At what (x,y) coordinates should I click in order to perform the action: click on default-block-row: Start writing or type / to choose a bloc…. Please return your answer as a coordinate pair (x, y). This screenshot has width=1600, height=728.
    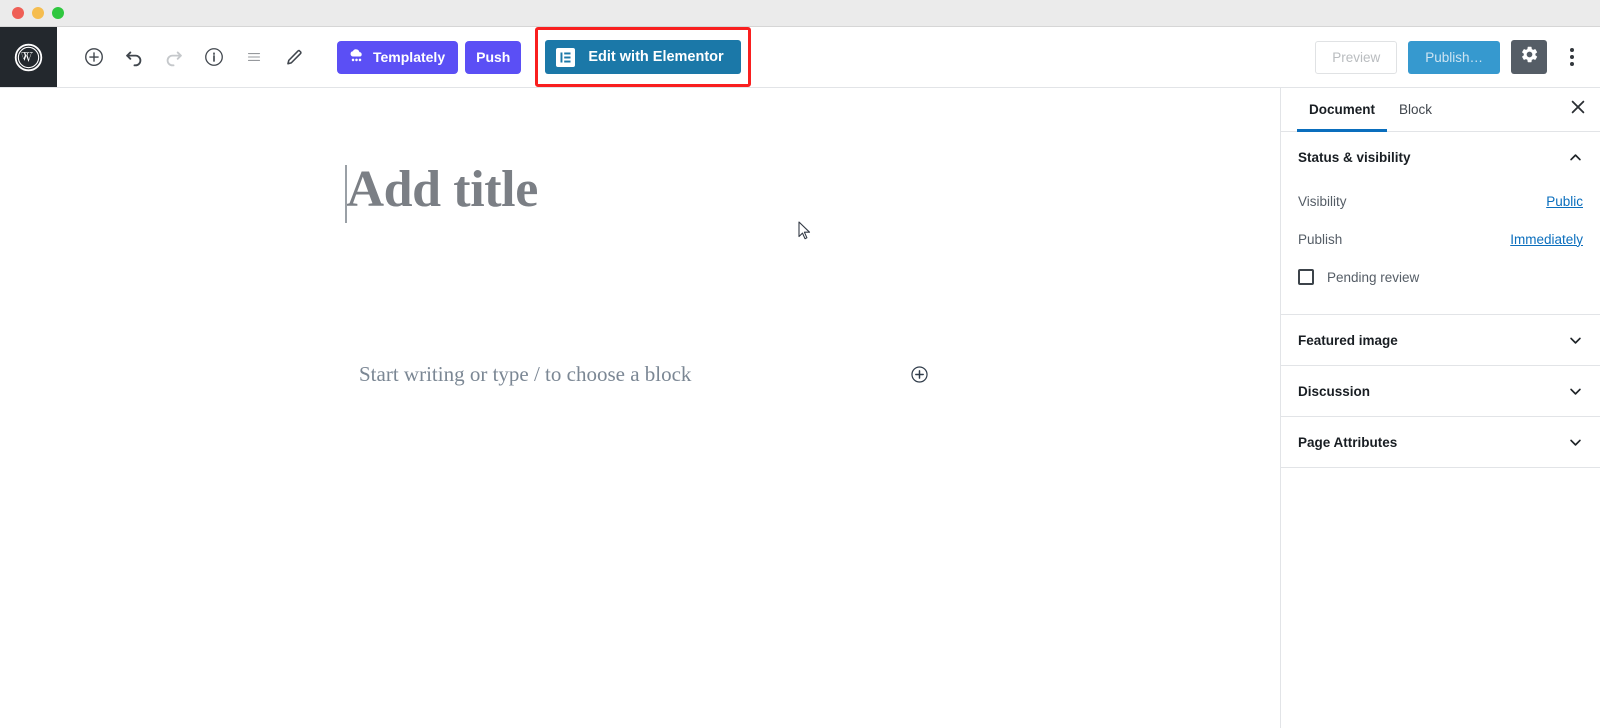
    Looking at the image, I should click on (645, 374).